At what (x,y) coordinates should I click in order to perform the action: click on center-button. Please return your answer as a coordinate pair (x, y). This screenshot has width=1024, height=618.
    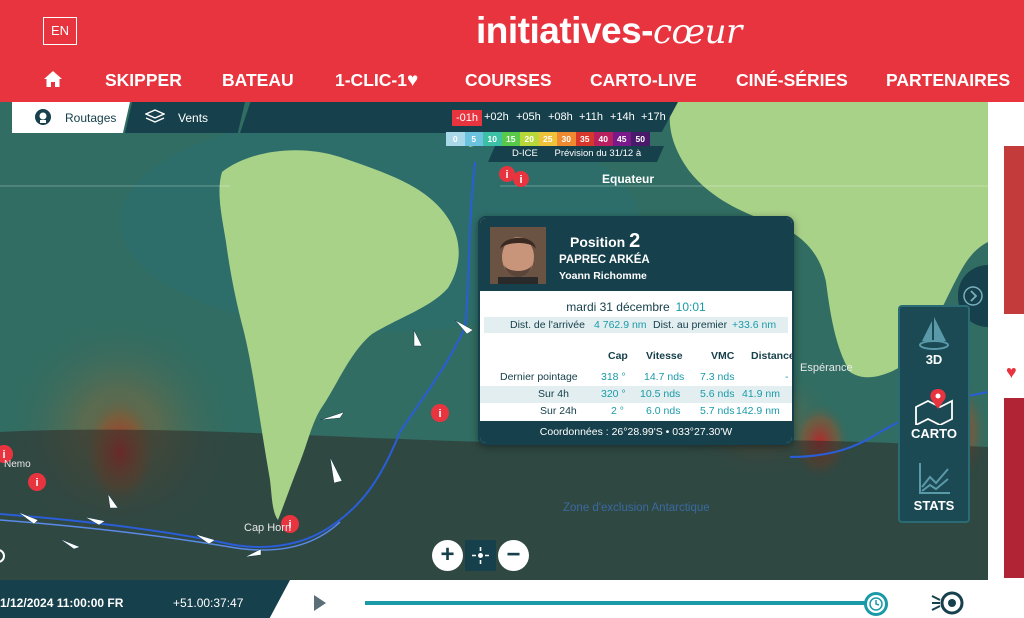
    Looking at the image, I should click on (480, 555).